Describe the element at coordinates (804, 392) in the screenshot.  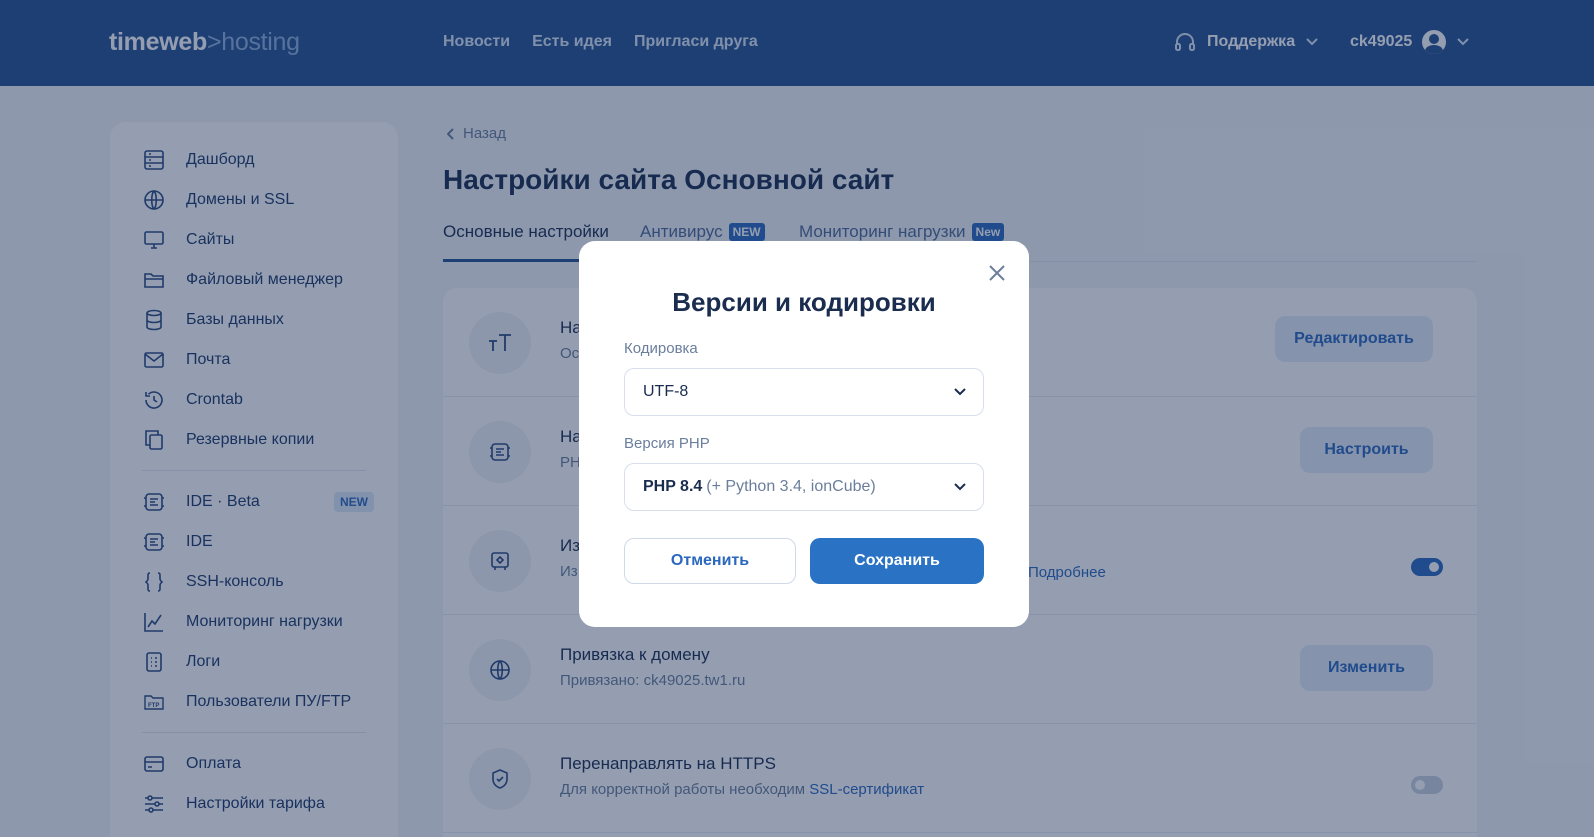
I see `encoding-select: UTF-8` at that location.